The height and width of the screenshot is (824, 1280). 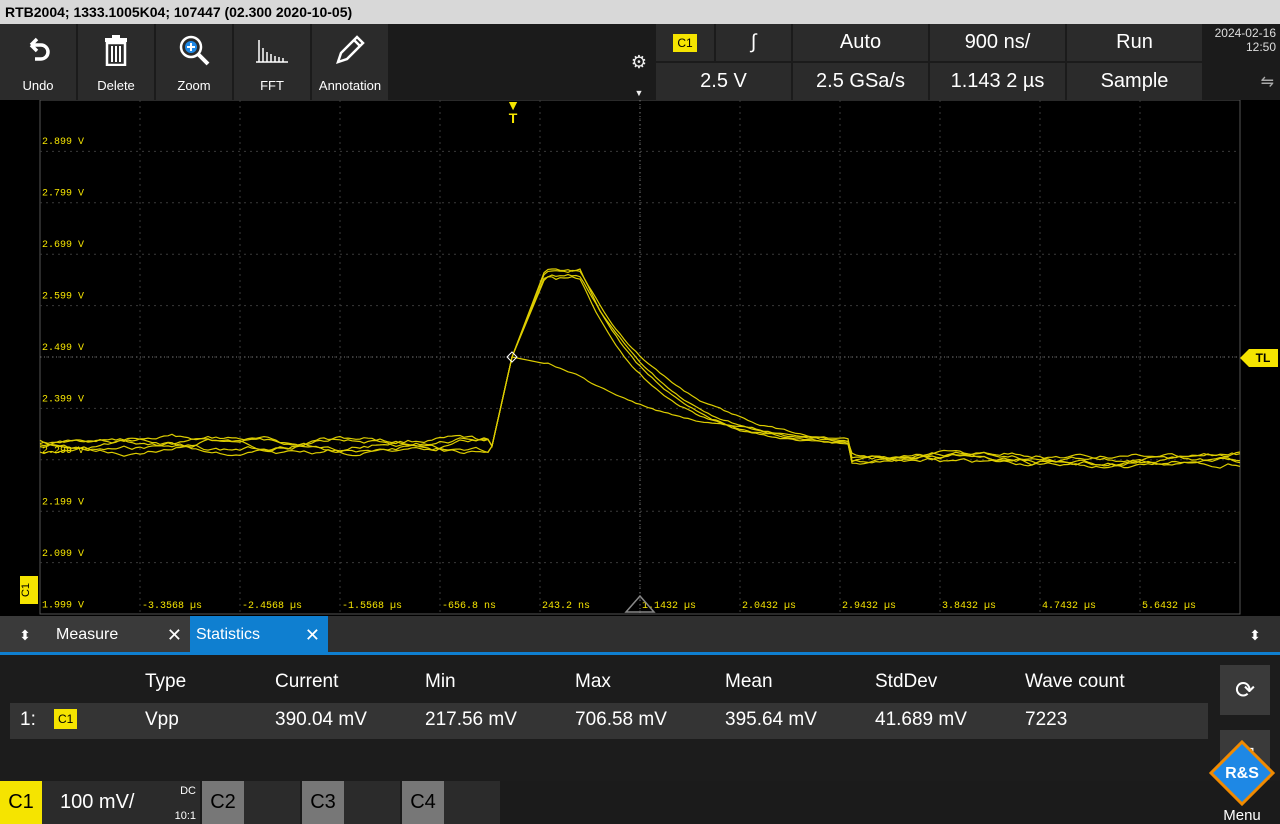 I want to click on channel-1-button: C1, so click(x=21, y=802).